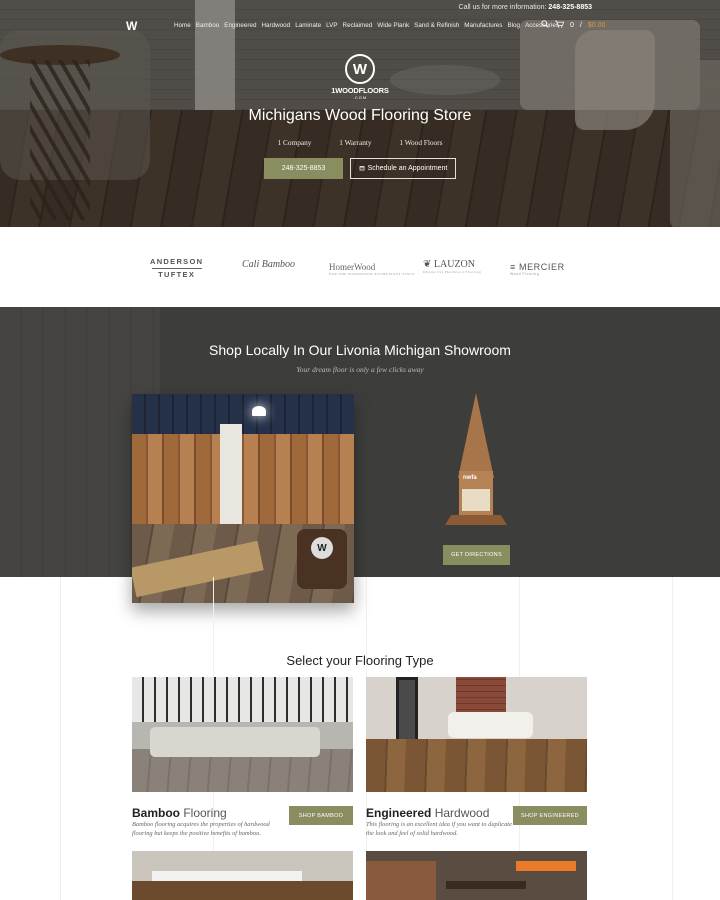  Describe the element at coordinates (525, 274) in the screenshot. I see `mercier-tagline: Wood Flooring` at that location.